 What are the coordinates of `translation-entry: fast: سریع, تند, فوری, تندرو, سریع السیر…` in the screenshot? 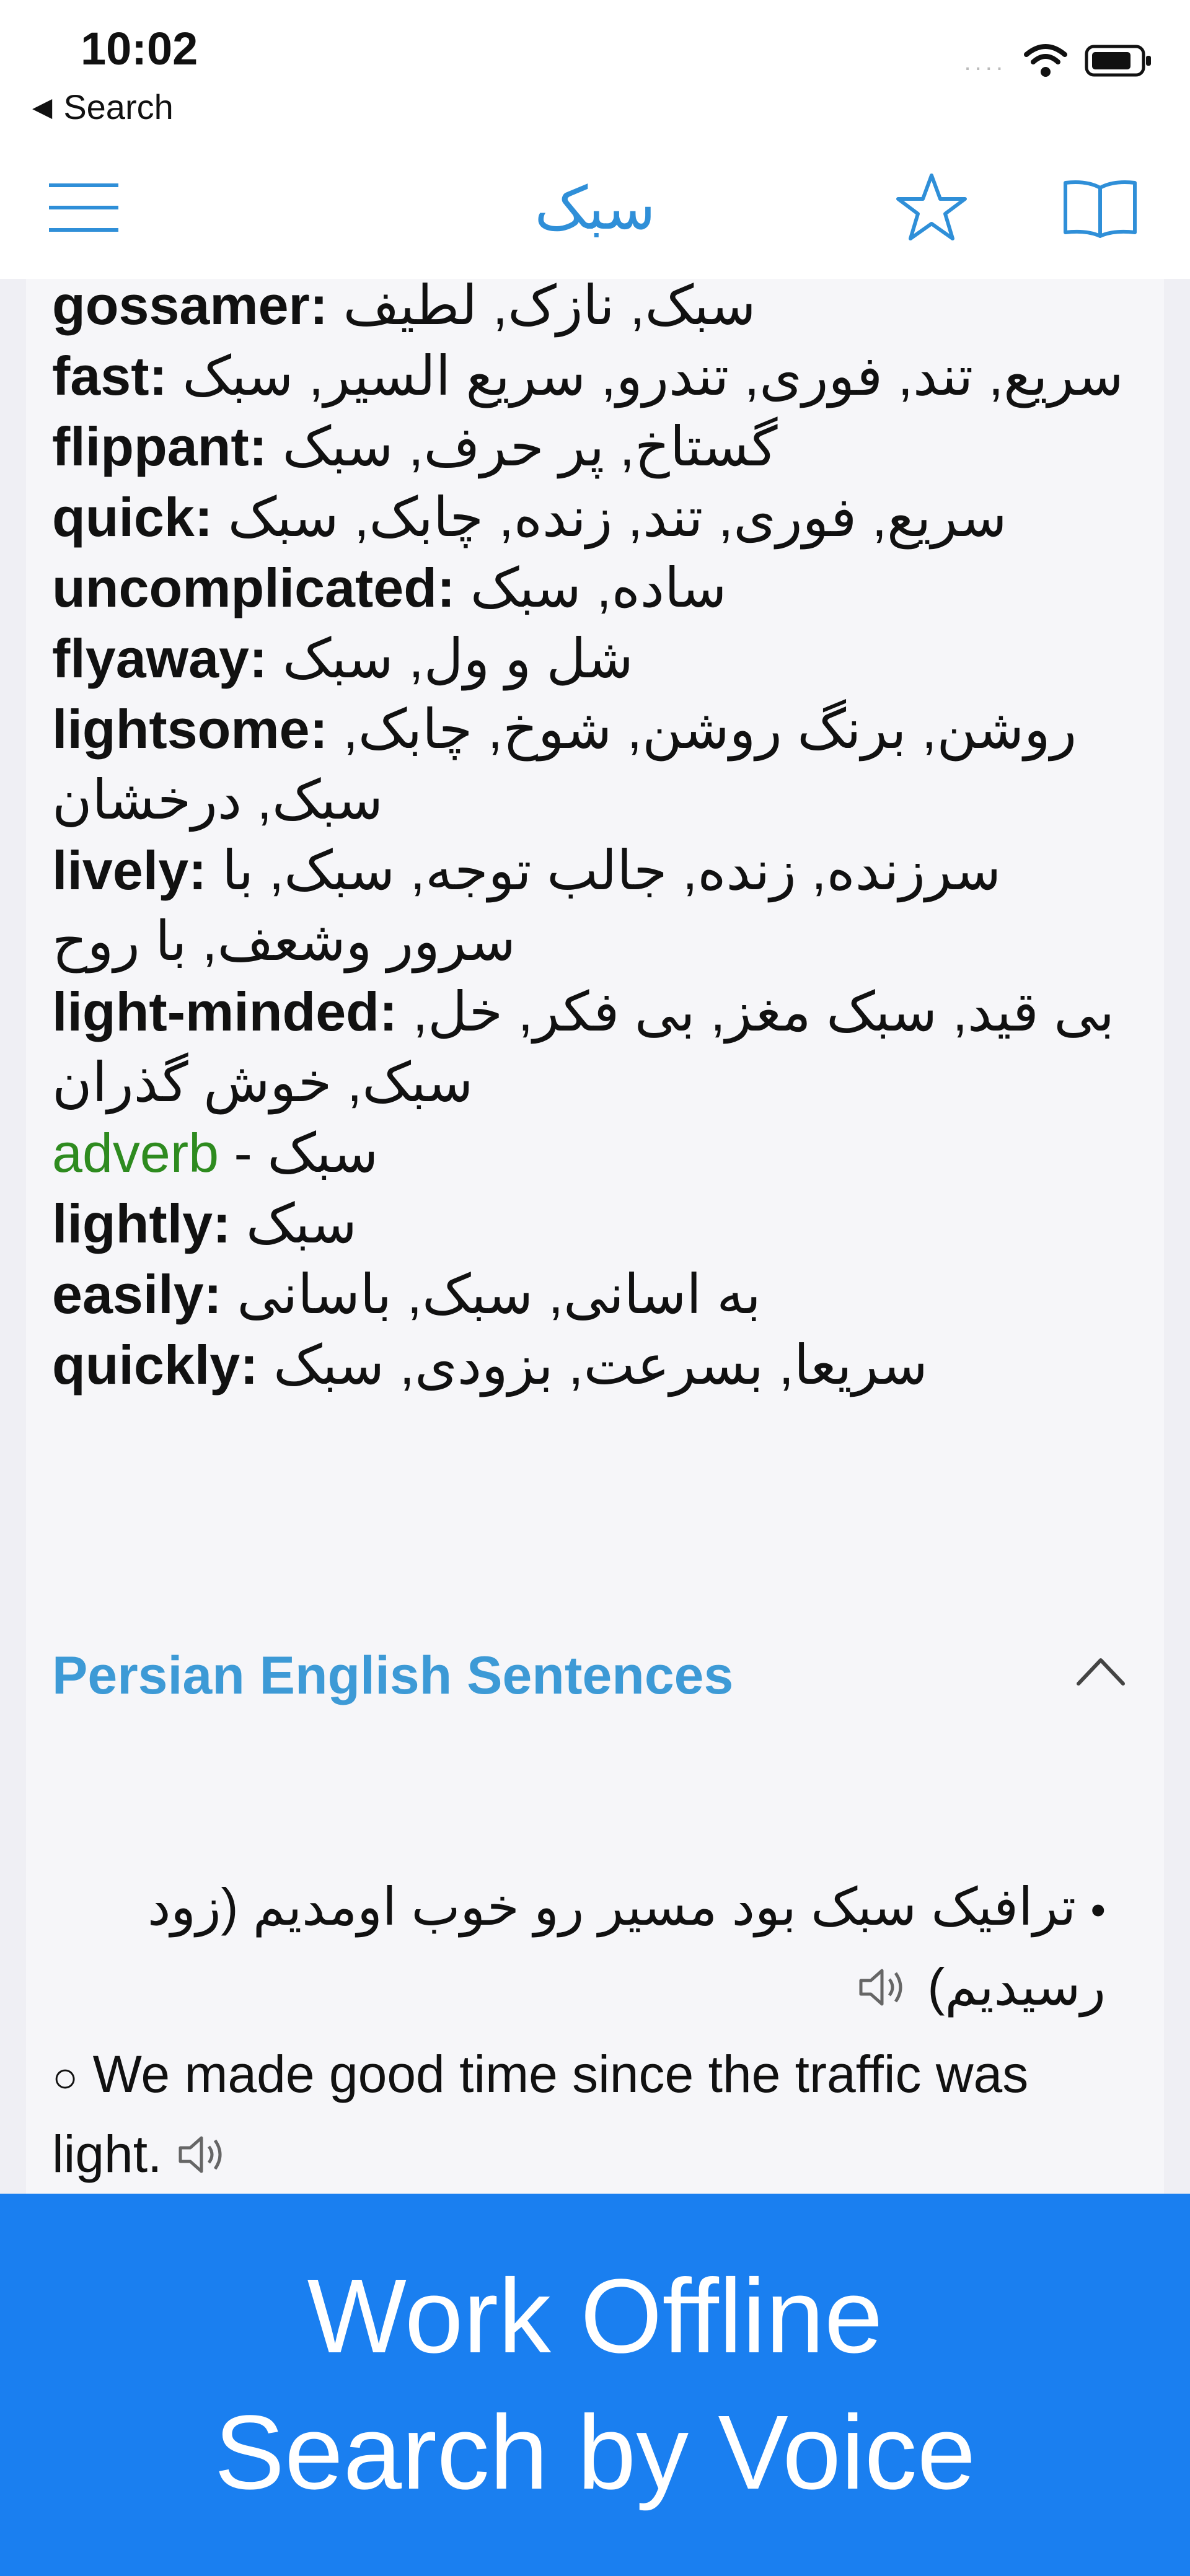 It's located at (595, 376).